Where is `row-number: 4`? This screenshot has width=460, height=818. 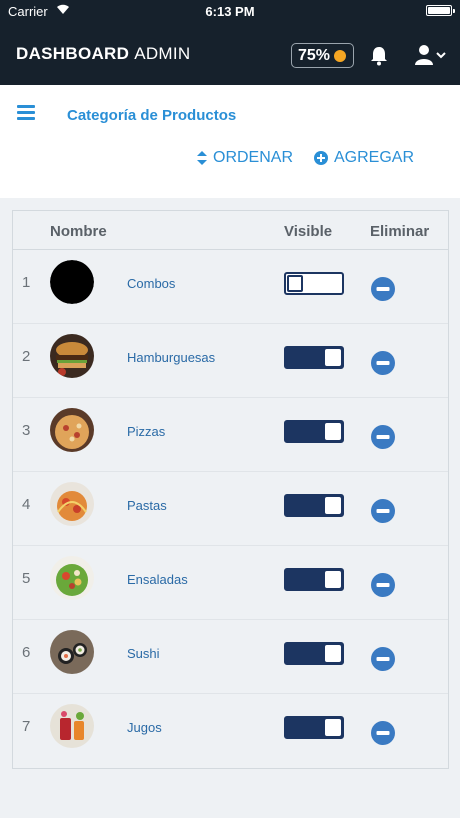
row-number: 4 is located at coordinates (26, 504).